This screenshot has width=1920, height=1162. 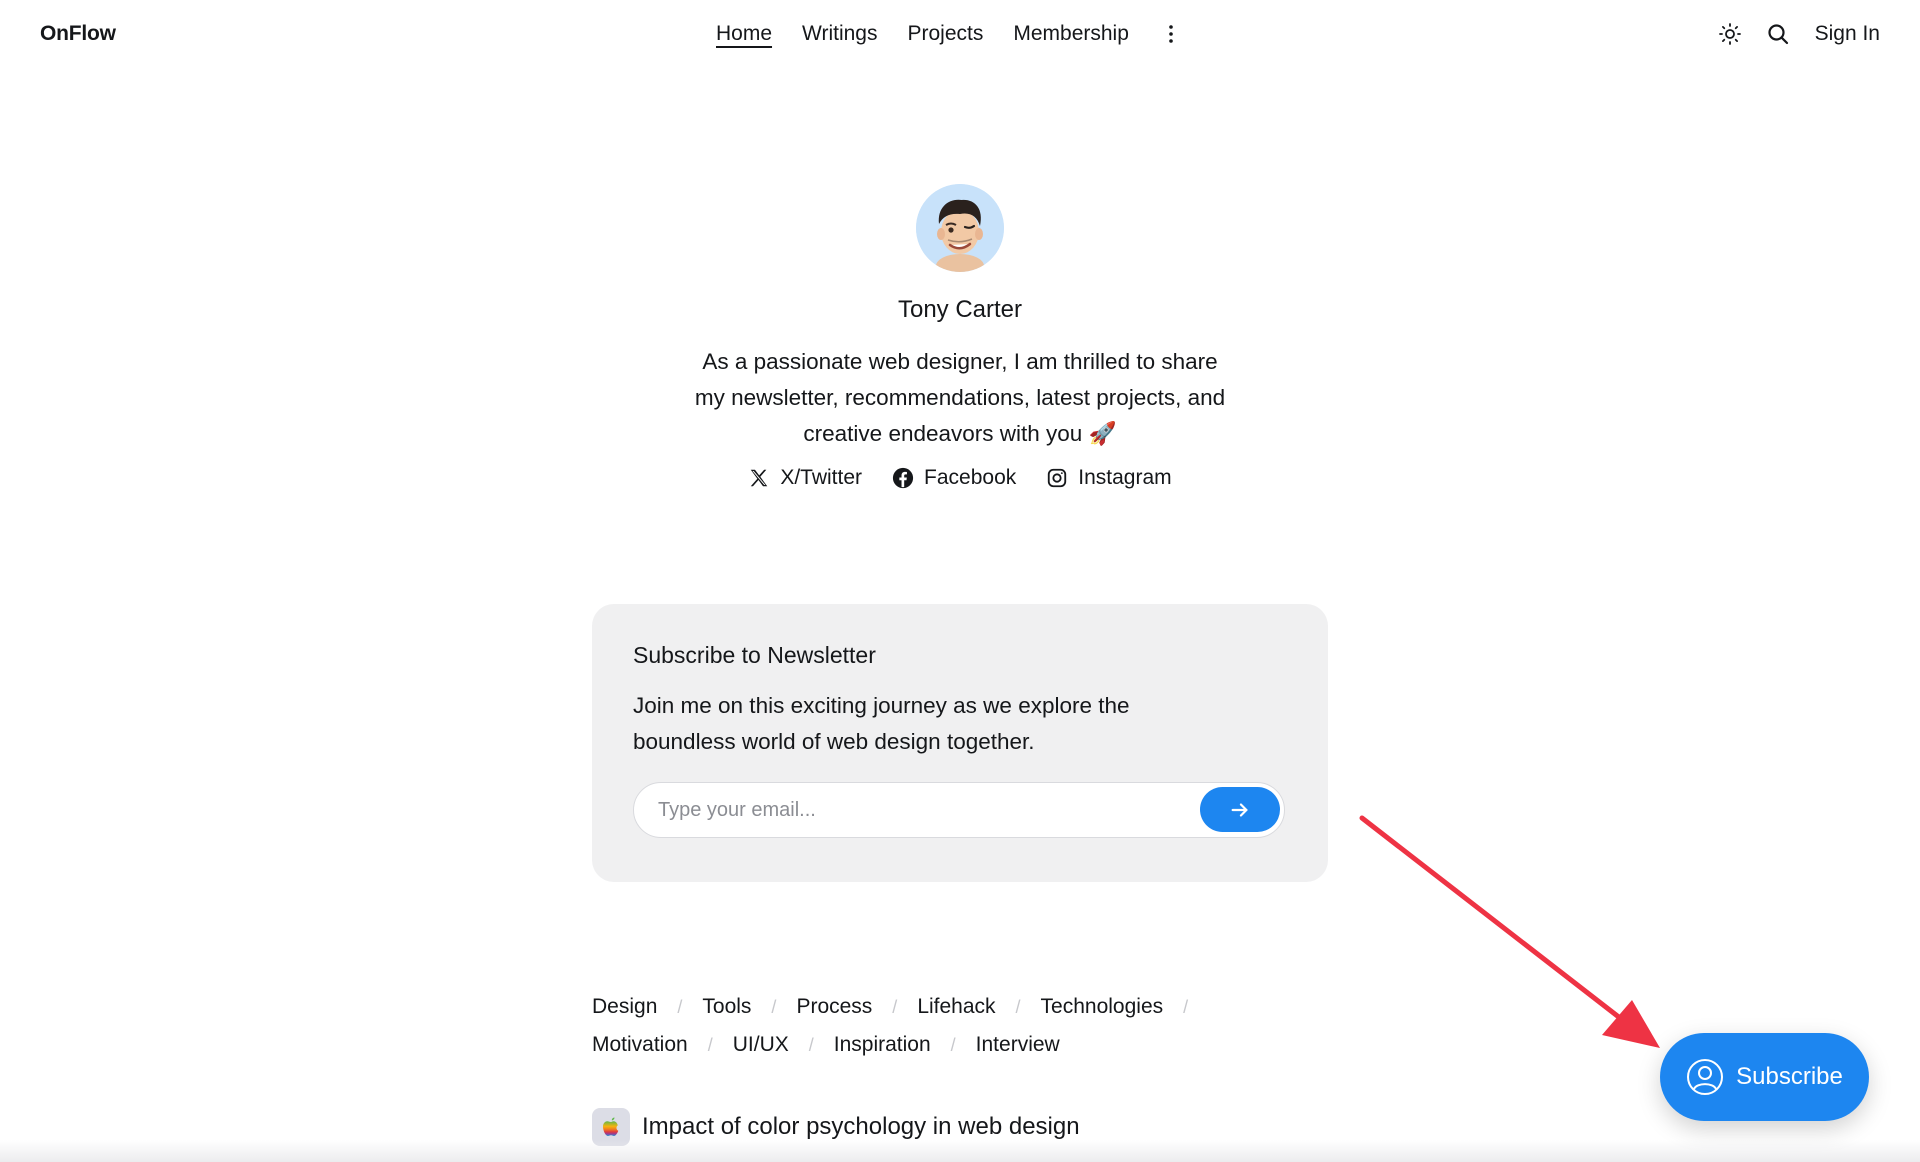 What do you see at coordinates (1730, 34) in the screenshot?
I see `sun-icon` at bounding box center [1730, 34].